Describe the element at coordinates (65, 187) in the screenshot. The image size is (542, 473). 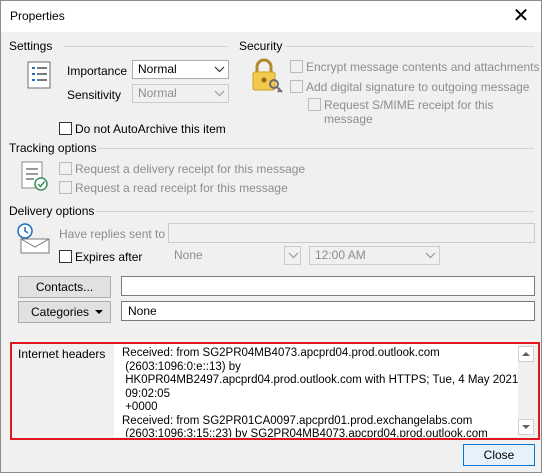
I see `read-receipt-checkbox` at that location.